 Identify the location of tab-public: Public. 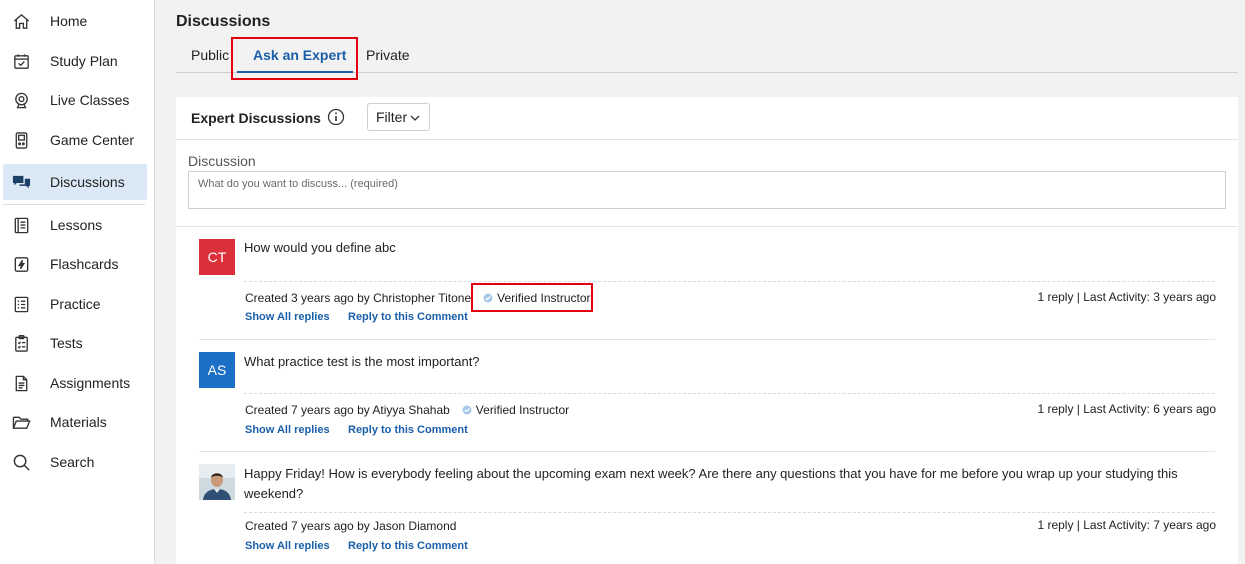
(210, 54).